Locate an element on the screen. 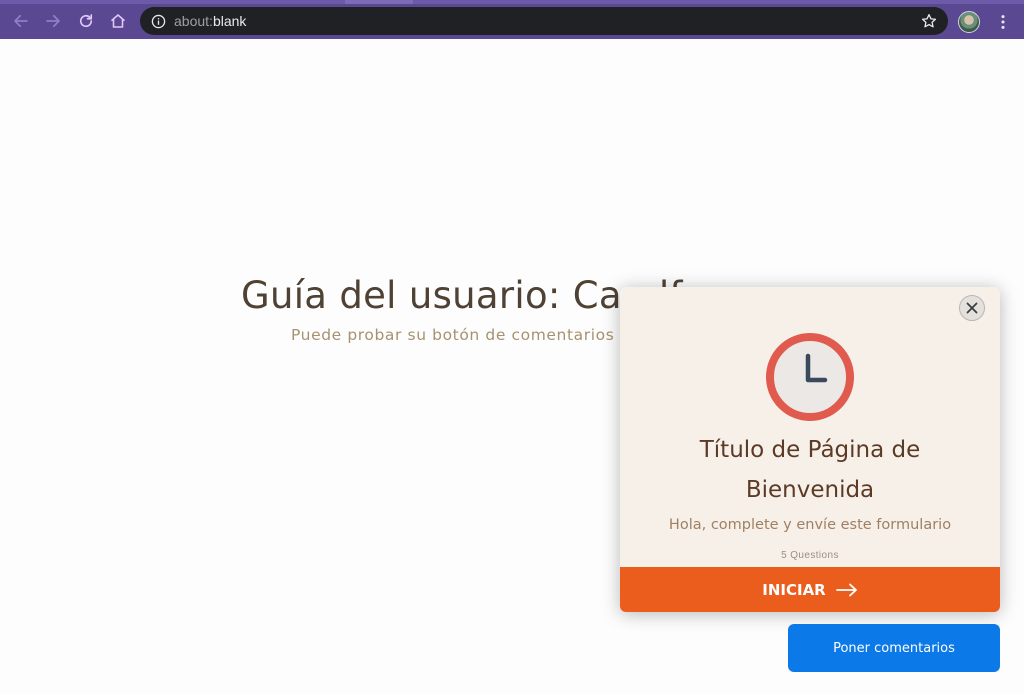 This screenshot has height=694, width=1024. kebab-menu-button is located at coordinates (1003, 22).